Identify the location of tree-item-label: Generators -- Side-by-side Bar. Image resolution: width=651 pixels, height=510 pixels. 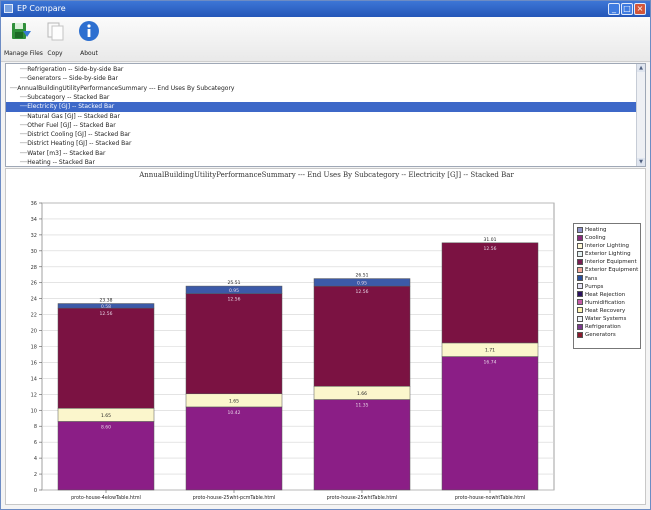
(72, 79).